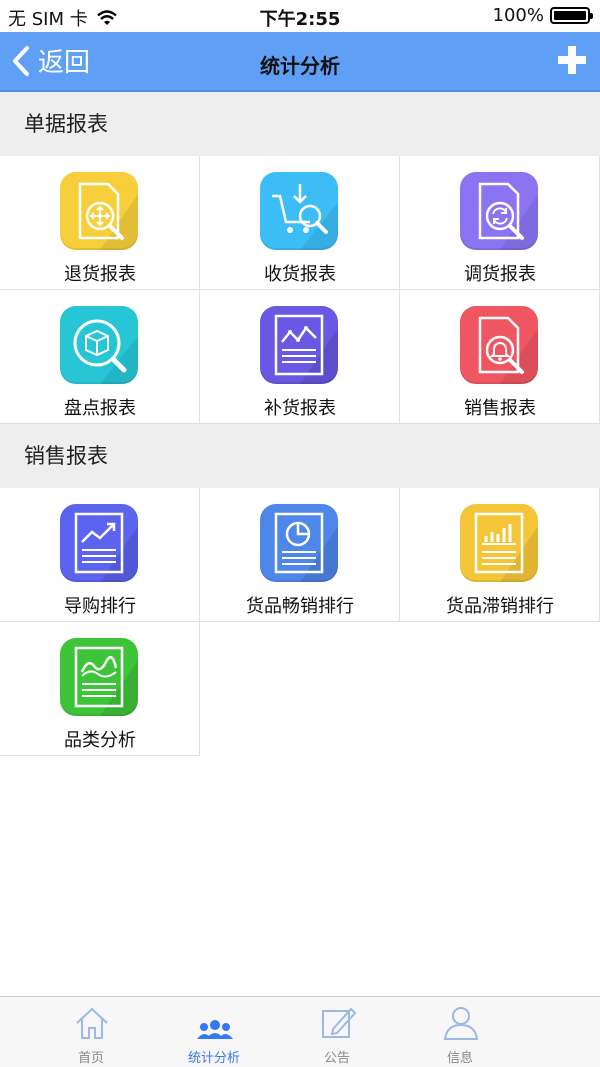  Describe the element at coordinates (99, 677) in the screenshot. I see `area-chart-document-icon` at that location.